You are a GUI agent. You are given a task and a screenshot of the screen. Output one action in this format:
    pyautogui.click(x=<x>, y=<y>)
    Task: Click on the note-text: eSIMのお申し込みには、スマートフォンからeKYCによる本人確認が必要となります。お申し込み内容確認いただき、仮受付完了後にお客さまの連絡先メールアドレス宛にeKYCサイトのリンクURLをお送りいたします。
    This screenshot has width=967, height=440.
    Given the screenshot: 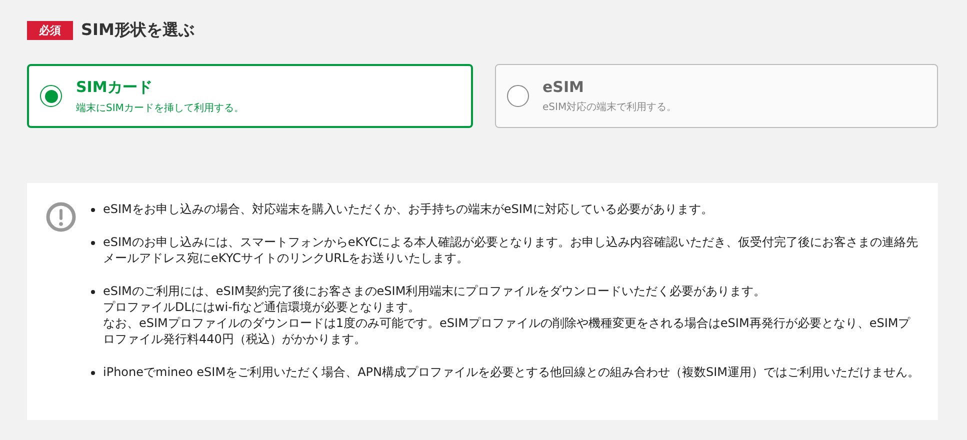 What is the action you would take?
    pyautogui.click(x=511, y=250)
    